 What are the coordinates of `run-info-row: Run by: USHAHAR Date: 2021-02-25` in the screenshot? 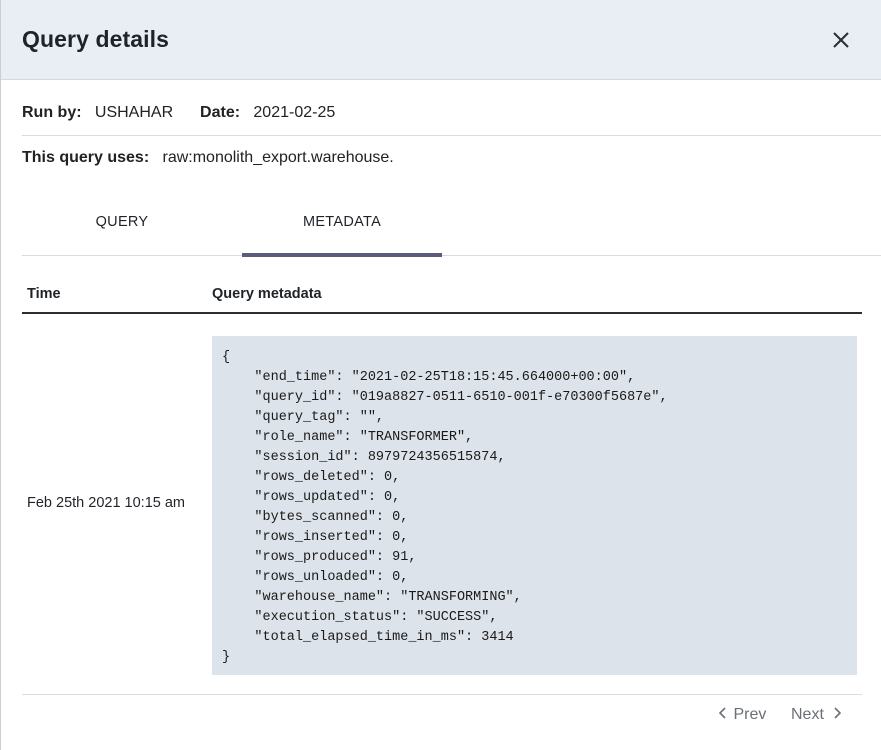 It's located at (178, 113).